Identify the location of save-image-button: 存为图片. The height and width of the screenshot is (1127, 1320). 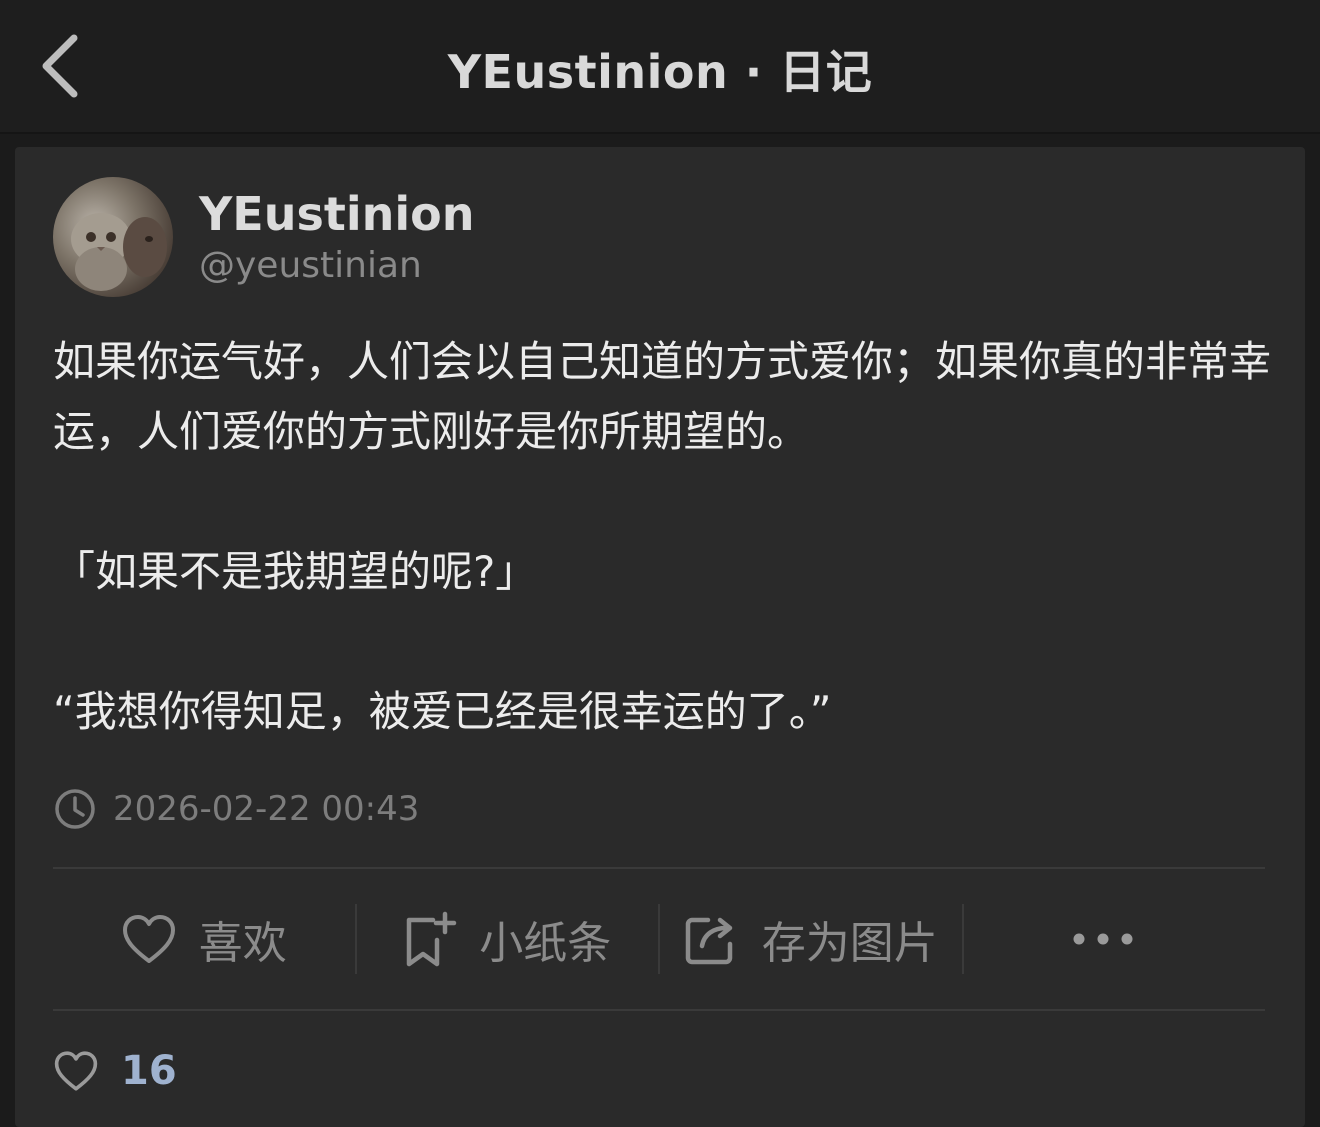
(811, 939).